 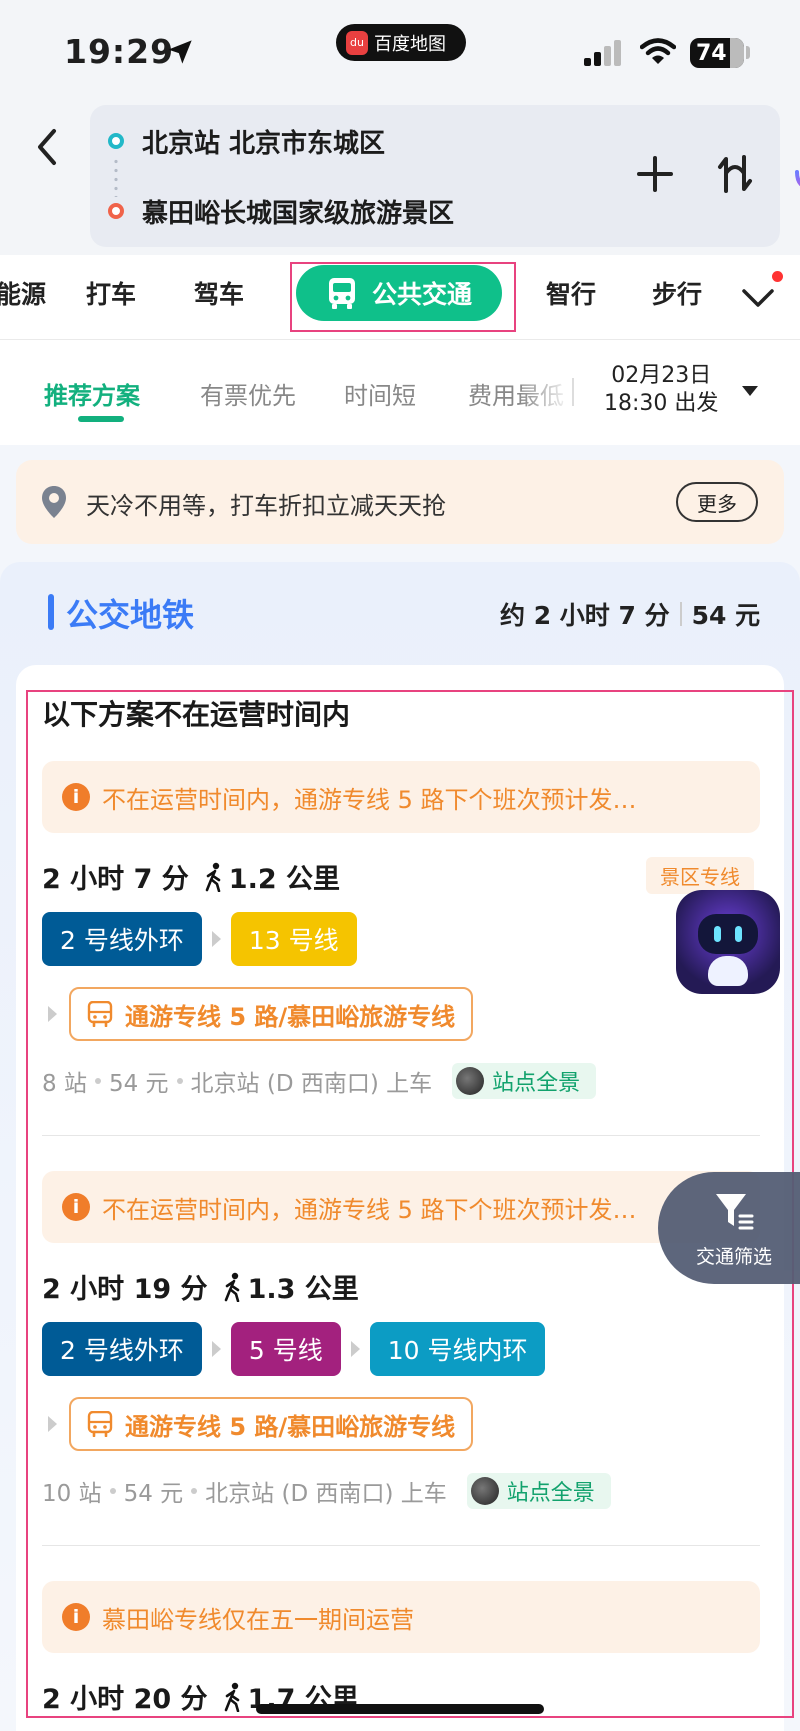 What do you see at coordinates (571, 293) in the screenshot?
I see `tab-smart: 智行` at bounding box center [571, 293].